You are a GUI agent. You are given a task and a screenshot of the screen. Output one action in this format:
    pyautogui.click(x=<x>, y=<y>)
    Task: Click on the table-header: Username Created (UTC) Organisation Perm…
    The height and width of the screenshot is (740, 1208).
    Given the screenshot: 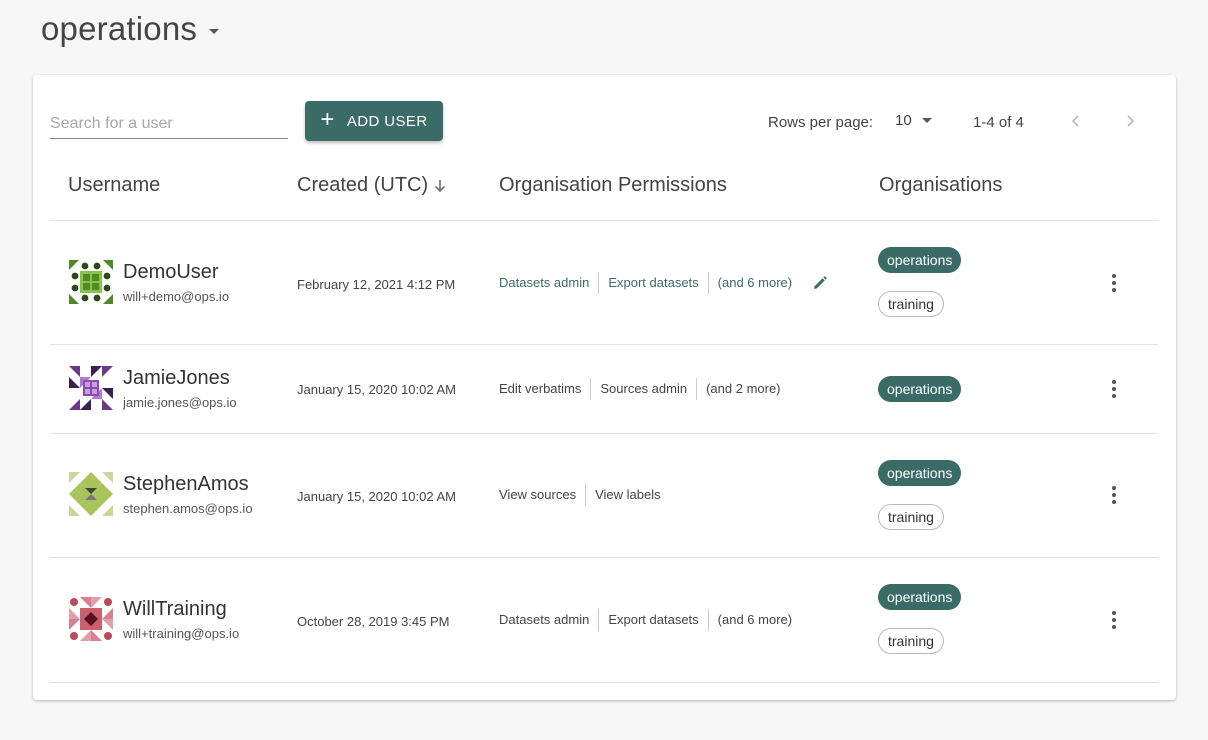 What is the action you would take?
    pyautogui.click(x=604, y=193)
    